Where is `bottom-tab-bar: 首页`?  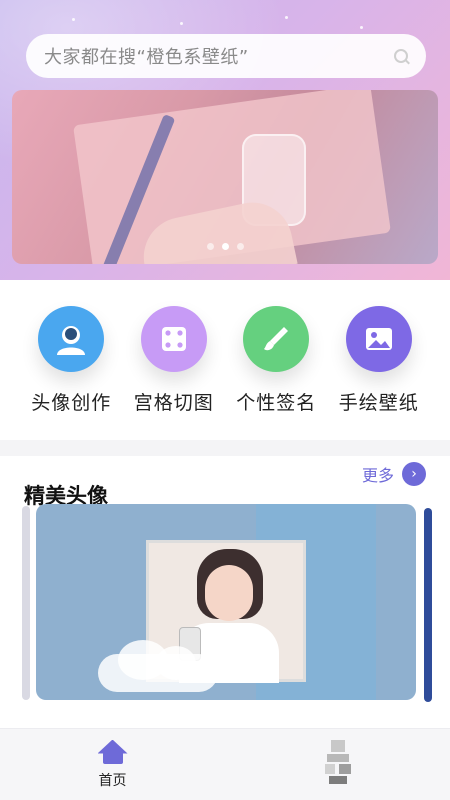
bottom-tab-bar: 首页 is located at coordinates (225, 764).